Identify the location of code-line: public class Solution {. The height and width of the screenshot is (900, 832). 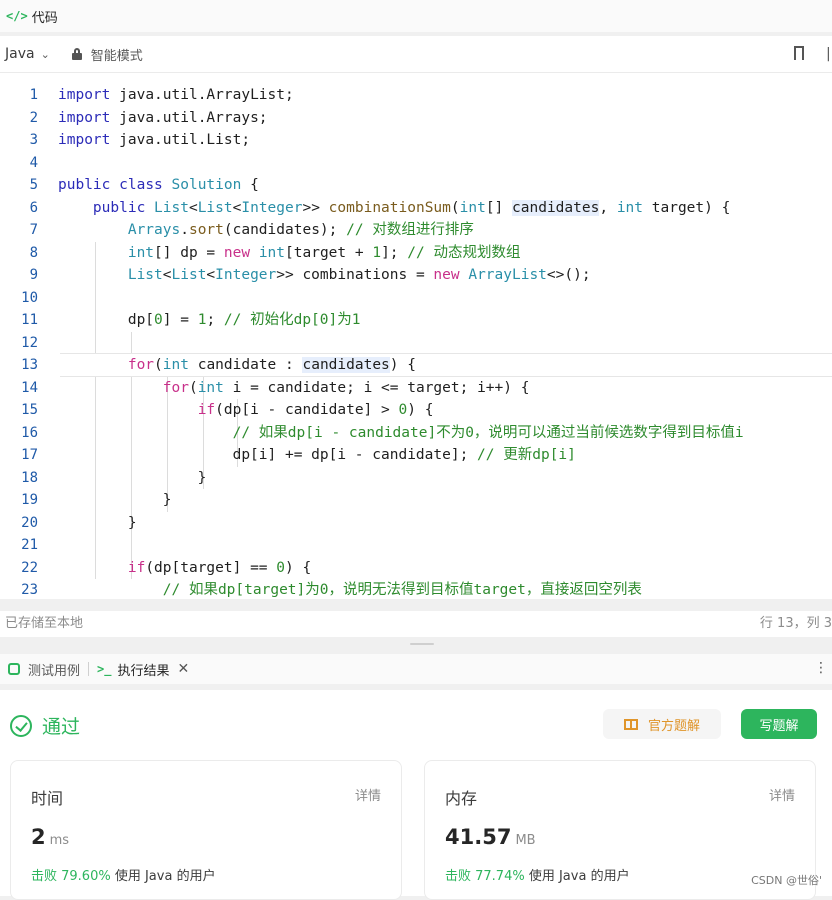
(445, 185).